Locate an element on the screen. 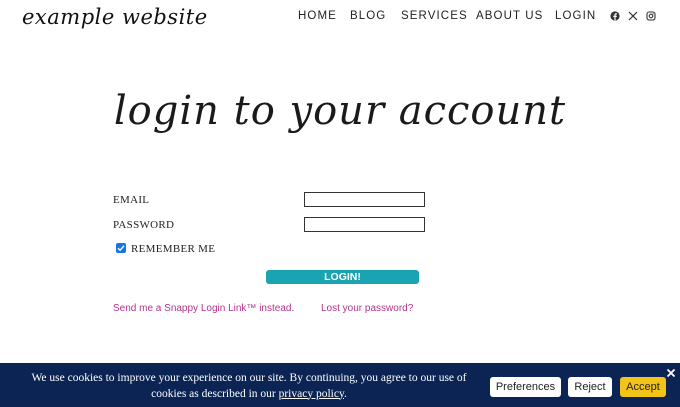 Image resolution: width=680 pixels, height=407 pixels. x-icon is located at coordinates (633, 17).